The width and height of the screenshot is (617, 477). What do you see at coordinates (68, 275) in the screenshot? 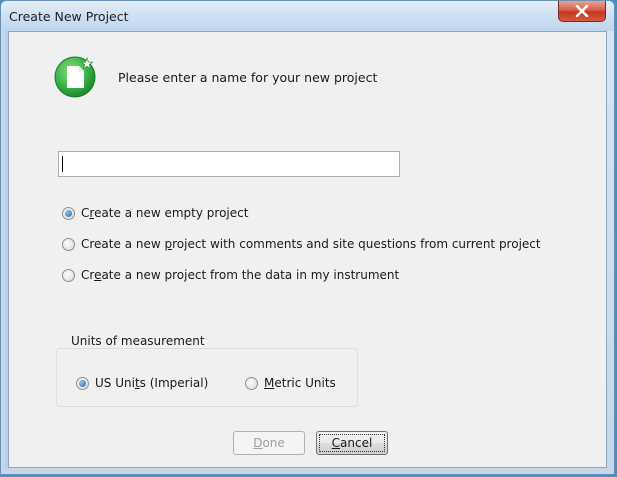
I see `radio-project-from-instrument` at bounding box center [68, 275].